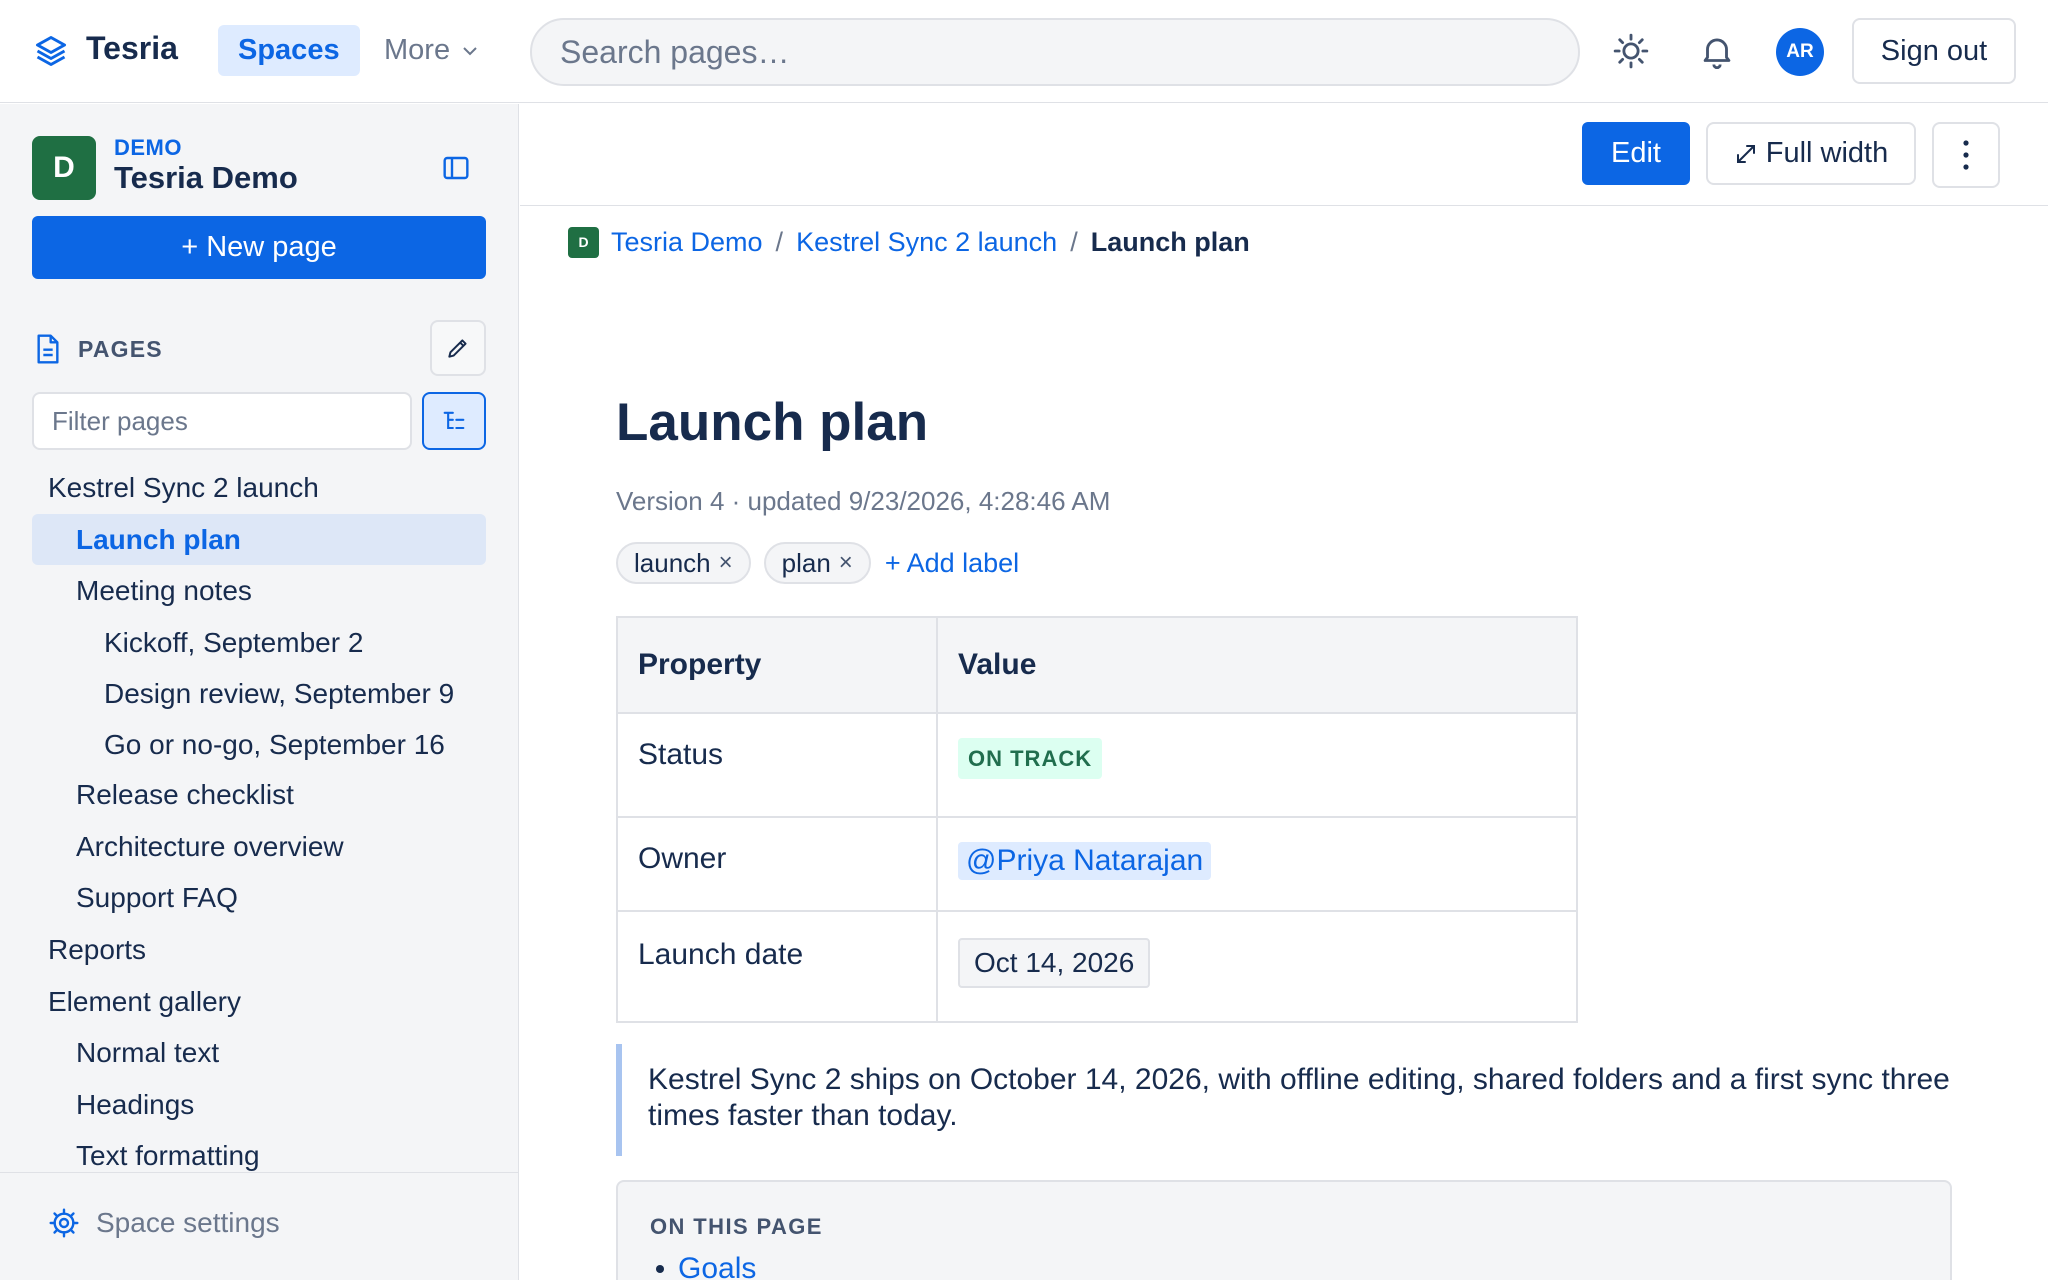  What do you see at coordinates (1054, 963) in the screenshot?
I see `date-chip: Oct 14, 2026` at bounding box center [1054, 963].